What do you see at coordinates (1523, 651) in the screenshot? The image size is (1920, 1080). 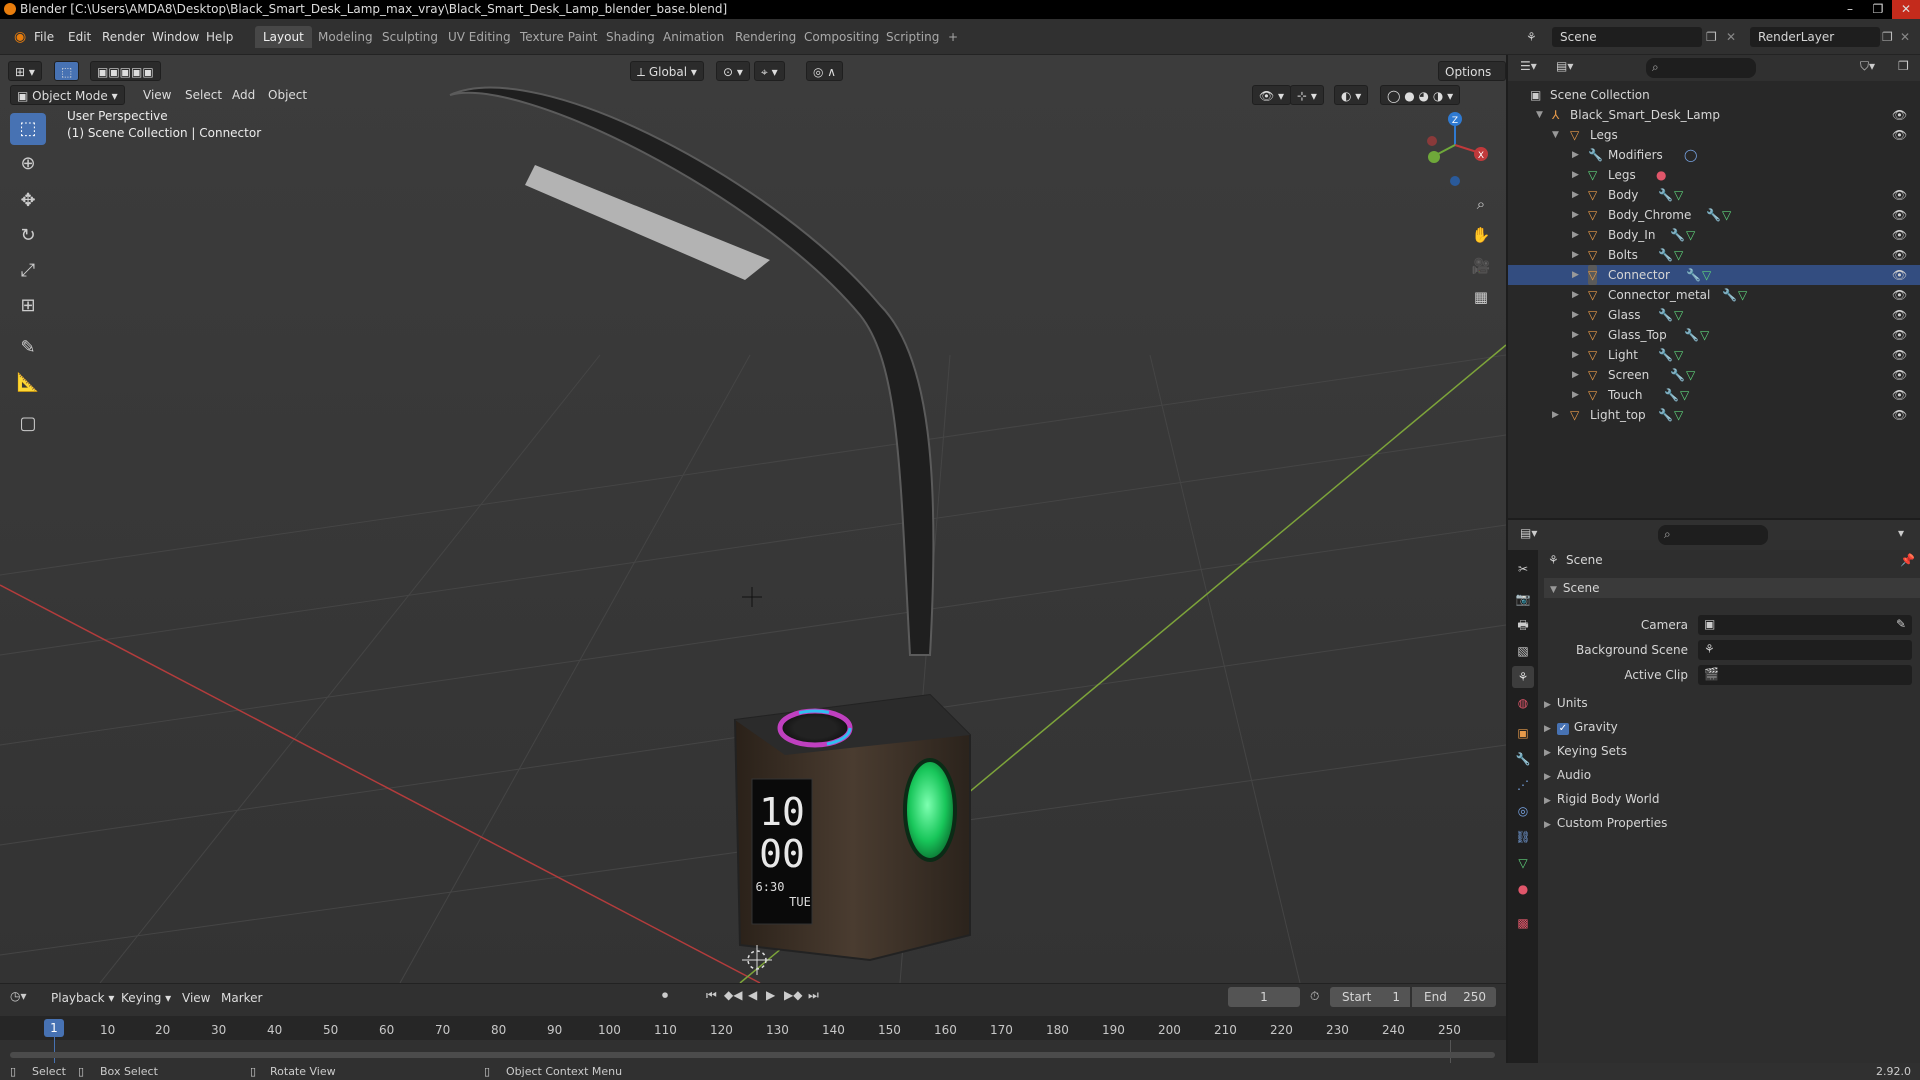 I see `view-layer-tab-icon: ▧` at bounding box center [1523, 651].